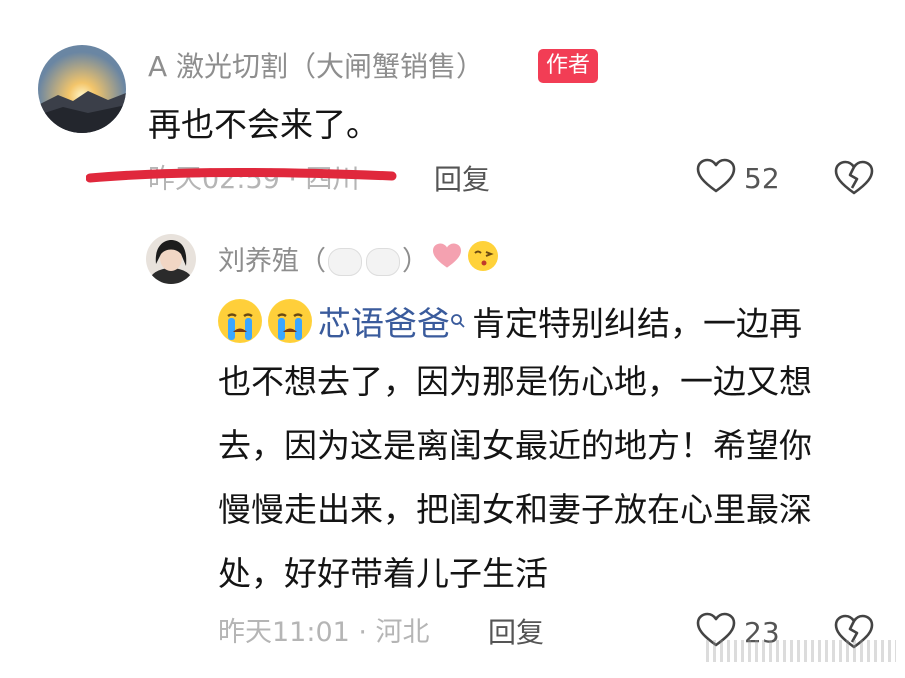 This screenshot has height=678, width=905. What do you see at coordinates (447, 261) in the screenshot?
I see `pink-heart-icon` at bounding box center [447, 261].